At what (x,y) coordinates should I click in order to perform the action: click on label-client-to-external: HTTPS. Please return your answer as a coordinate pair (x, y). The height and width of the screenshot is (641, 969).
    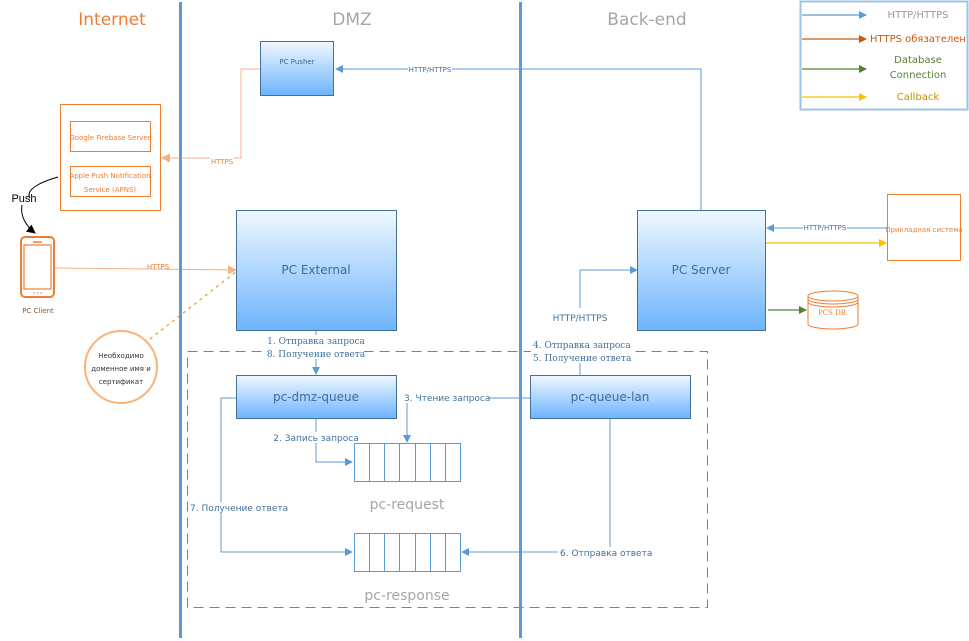
    Looking at the image, I should click on (158, 267).